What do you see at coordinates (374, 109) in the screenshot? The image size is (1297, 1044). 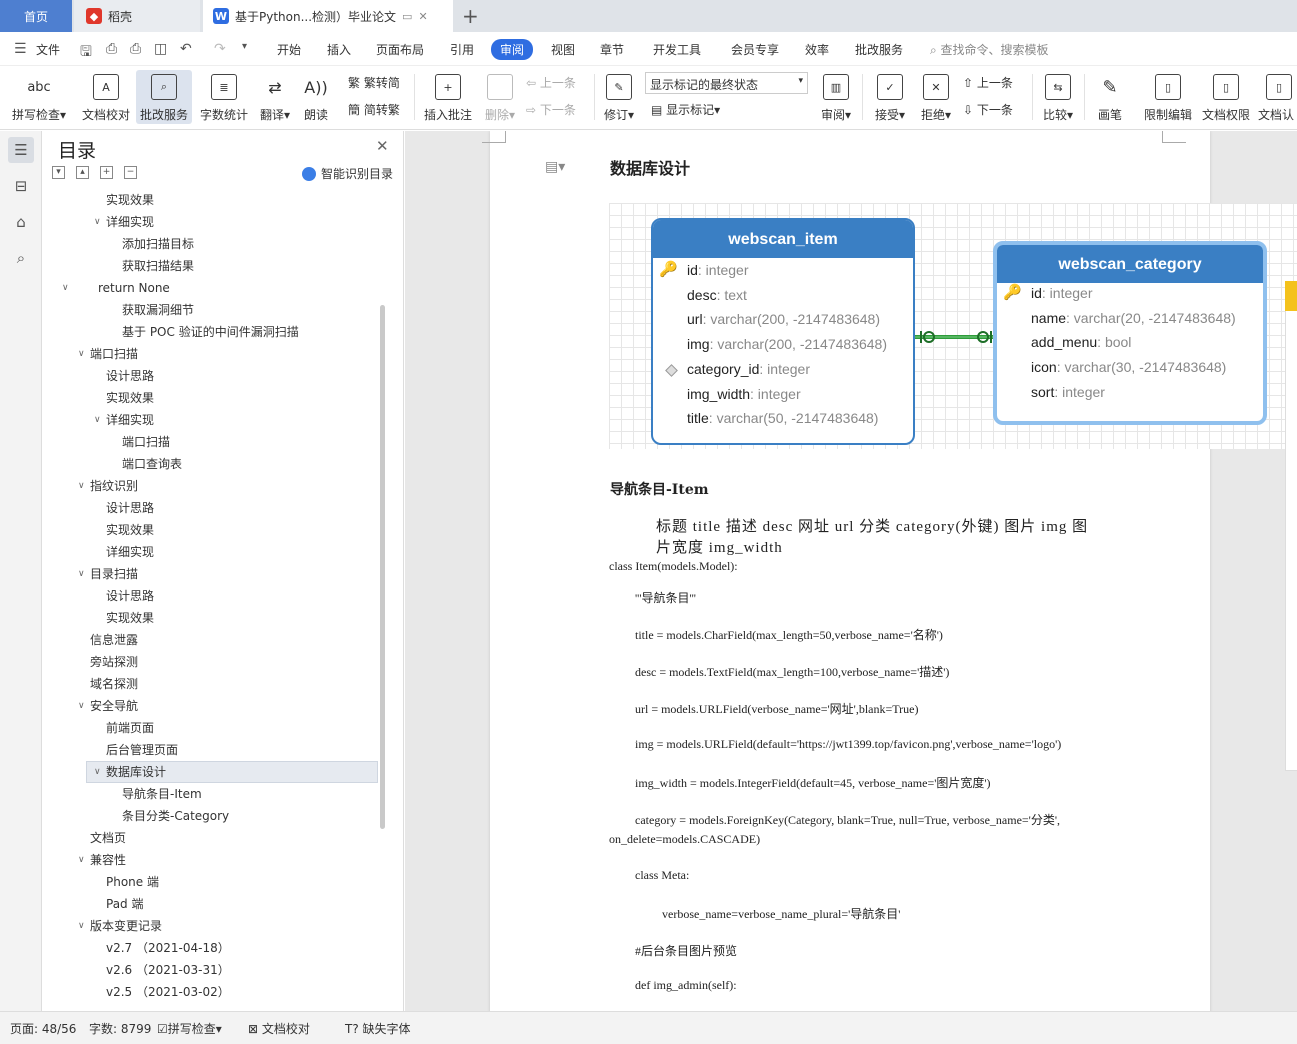 I see `trad-to-simp-button: 簡 简转繁` at bounding box center [374, 109].